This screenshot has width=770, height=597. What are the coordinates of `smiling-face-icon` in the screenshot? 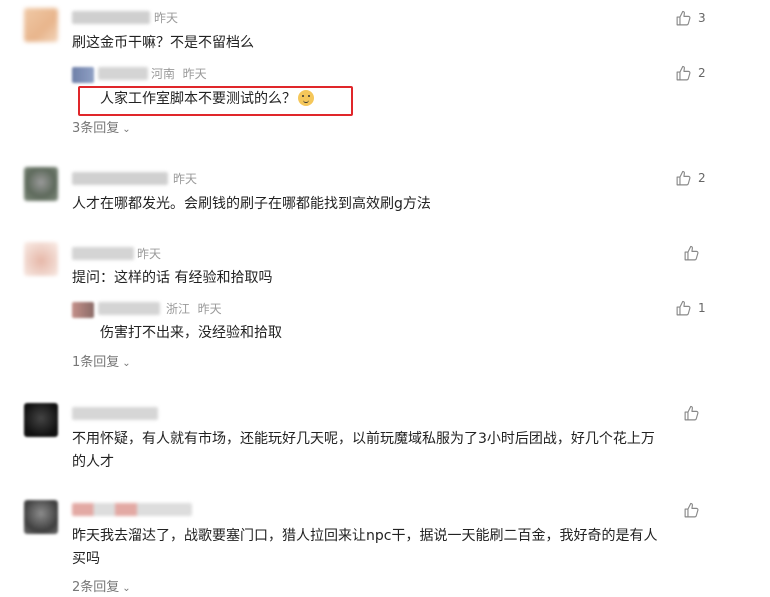 It's located at (306, 98).